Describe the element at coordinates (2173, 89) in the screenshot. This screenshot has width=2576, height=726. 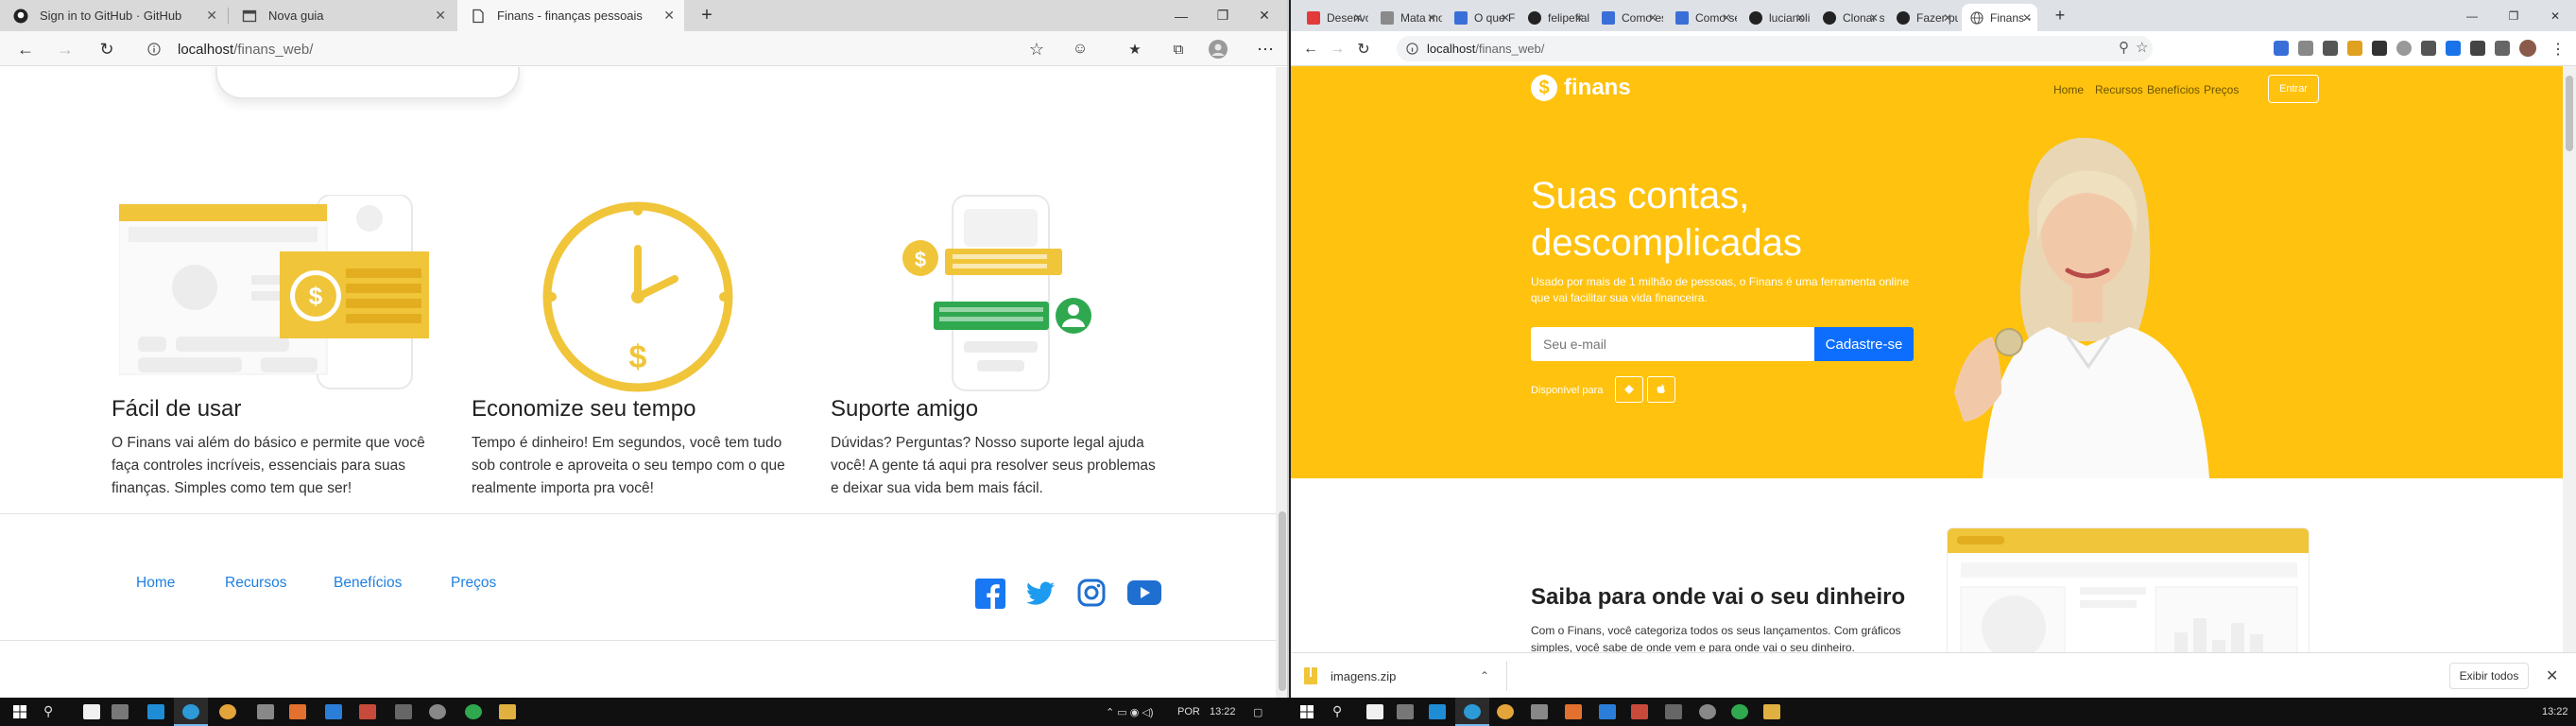
I see `nav-beneficios: Benefícios` at that location.